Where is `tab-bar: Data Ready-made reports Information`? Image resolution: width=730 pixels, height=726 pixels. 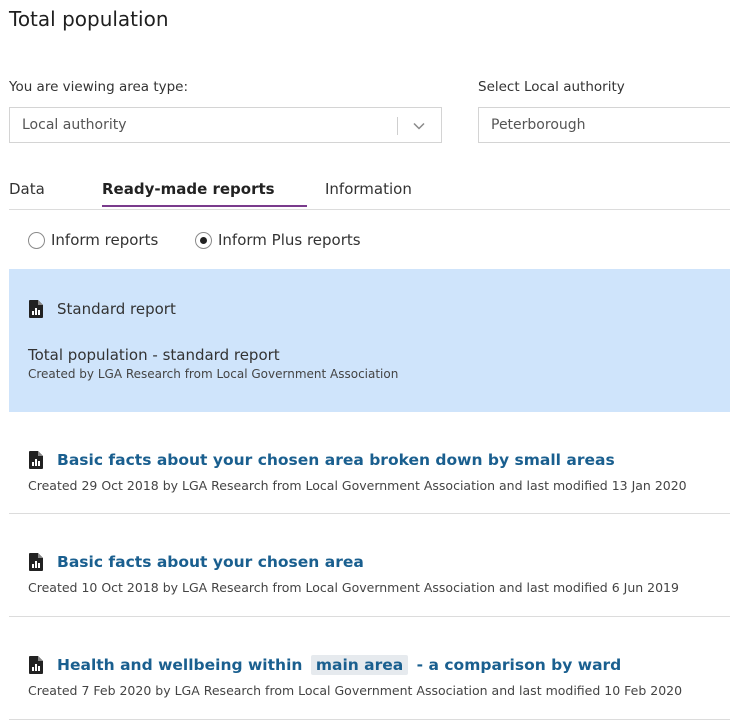
tab-bar: Data Ready-made reports Information is located at coordinates (369, 192).